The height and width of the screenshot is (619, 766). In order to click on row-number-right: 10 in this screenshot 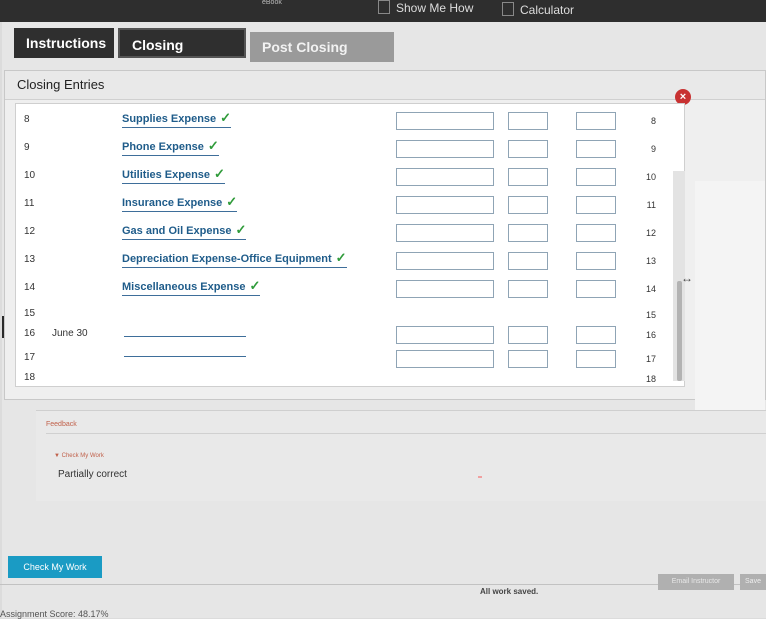, I will do `click(650, 177)`.